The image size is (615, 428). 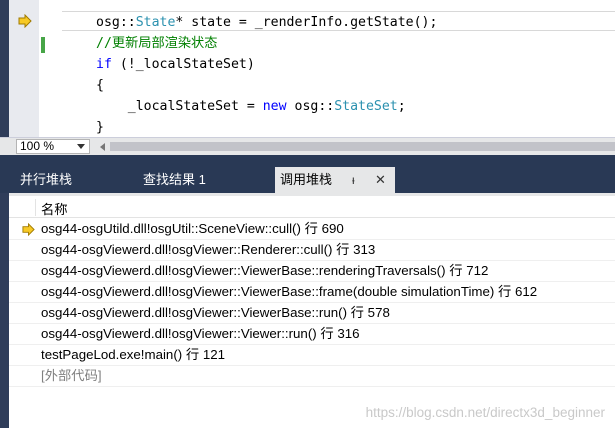 What do you see at coordinates (35, 207) in the screenshot?
I see `column-separator` at bounding box center [35, 207].